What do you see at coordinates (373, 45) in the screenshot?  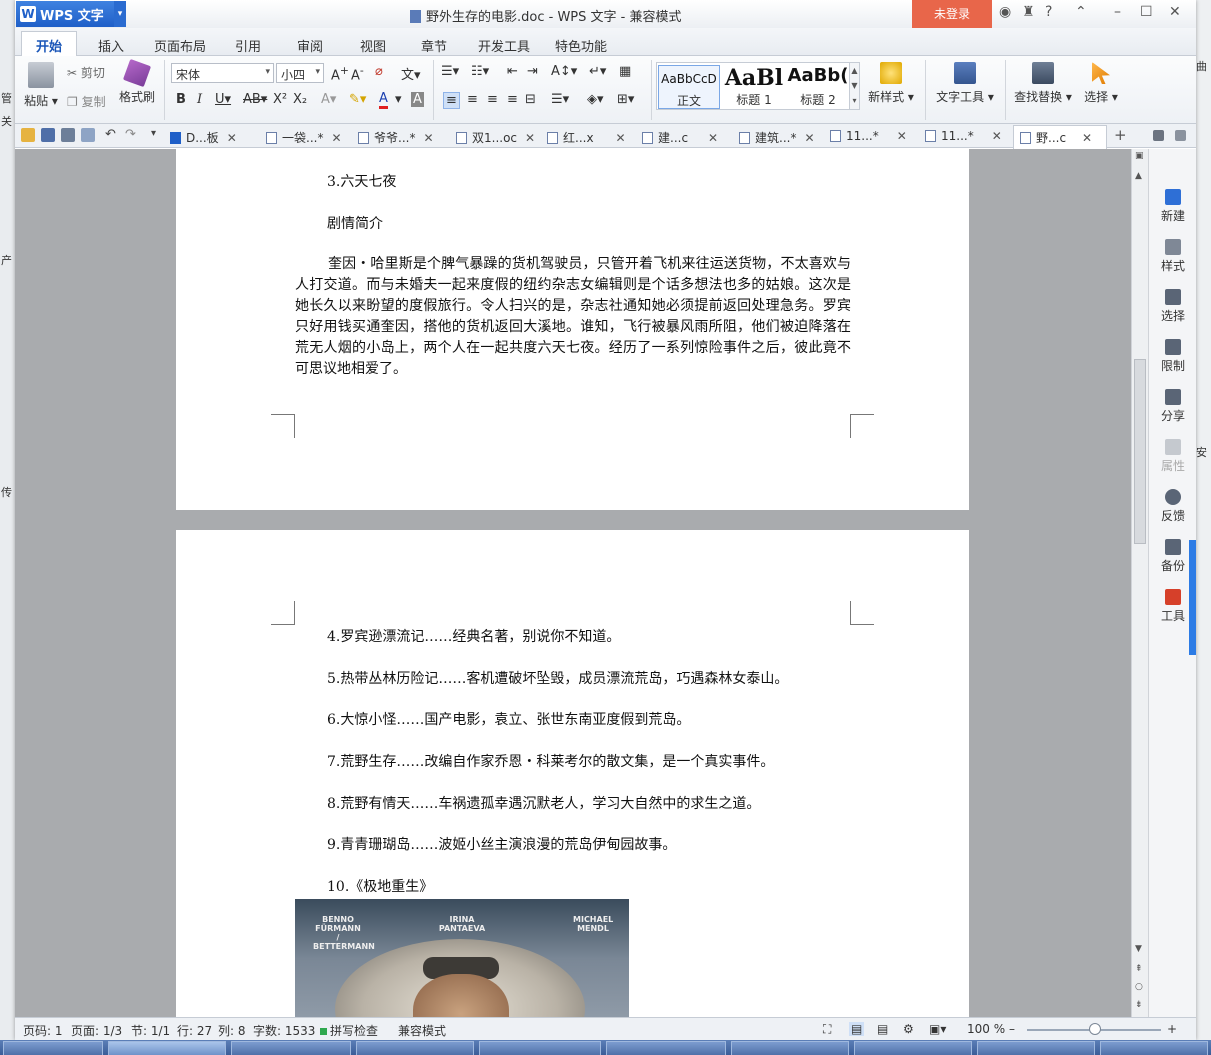 I see `menu-view: 视图` at bounding box center [373, 45].